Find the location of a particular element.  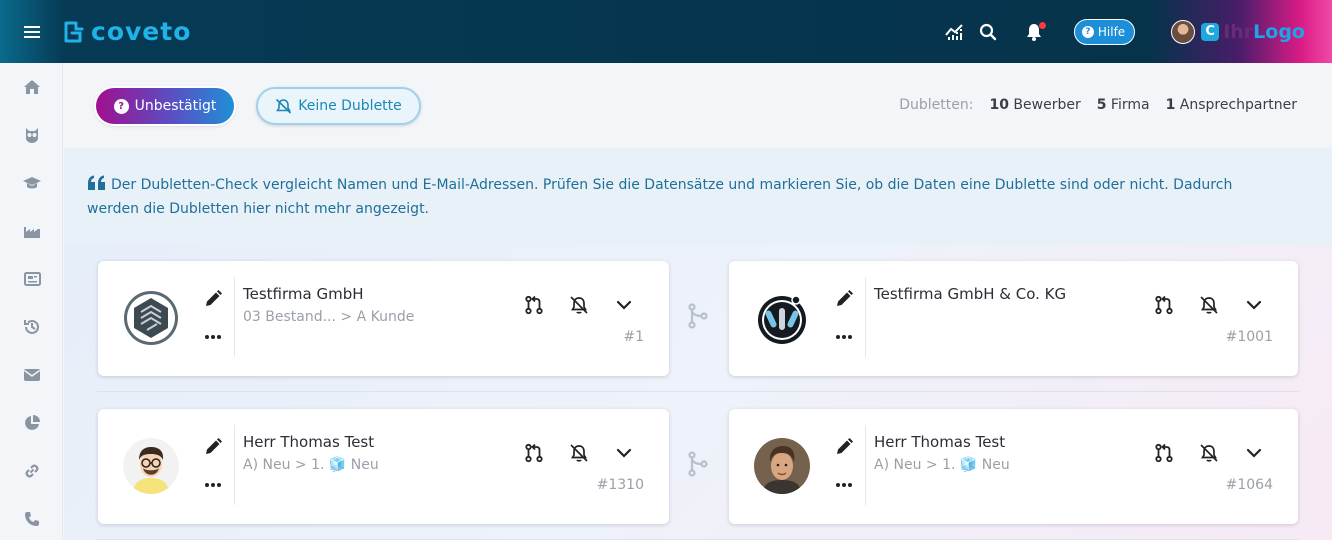

logo-text: coveto is located at coordinates (141, 31).